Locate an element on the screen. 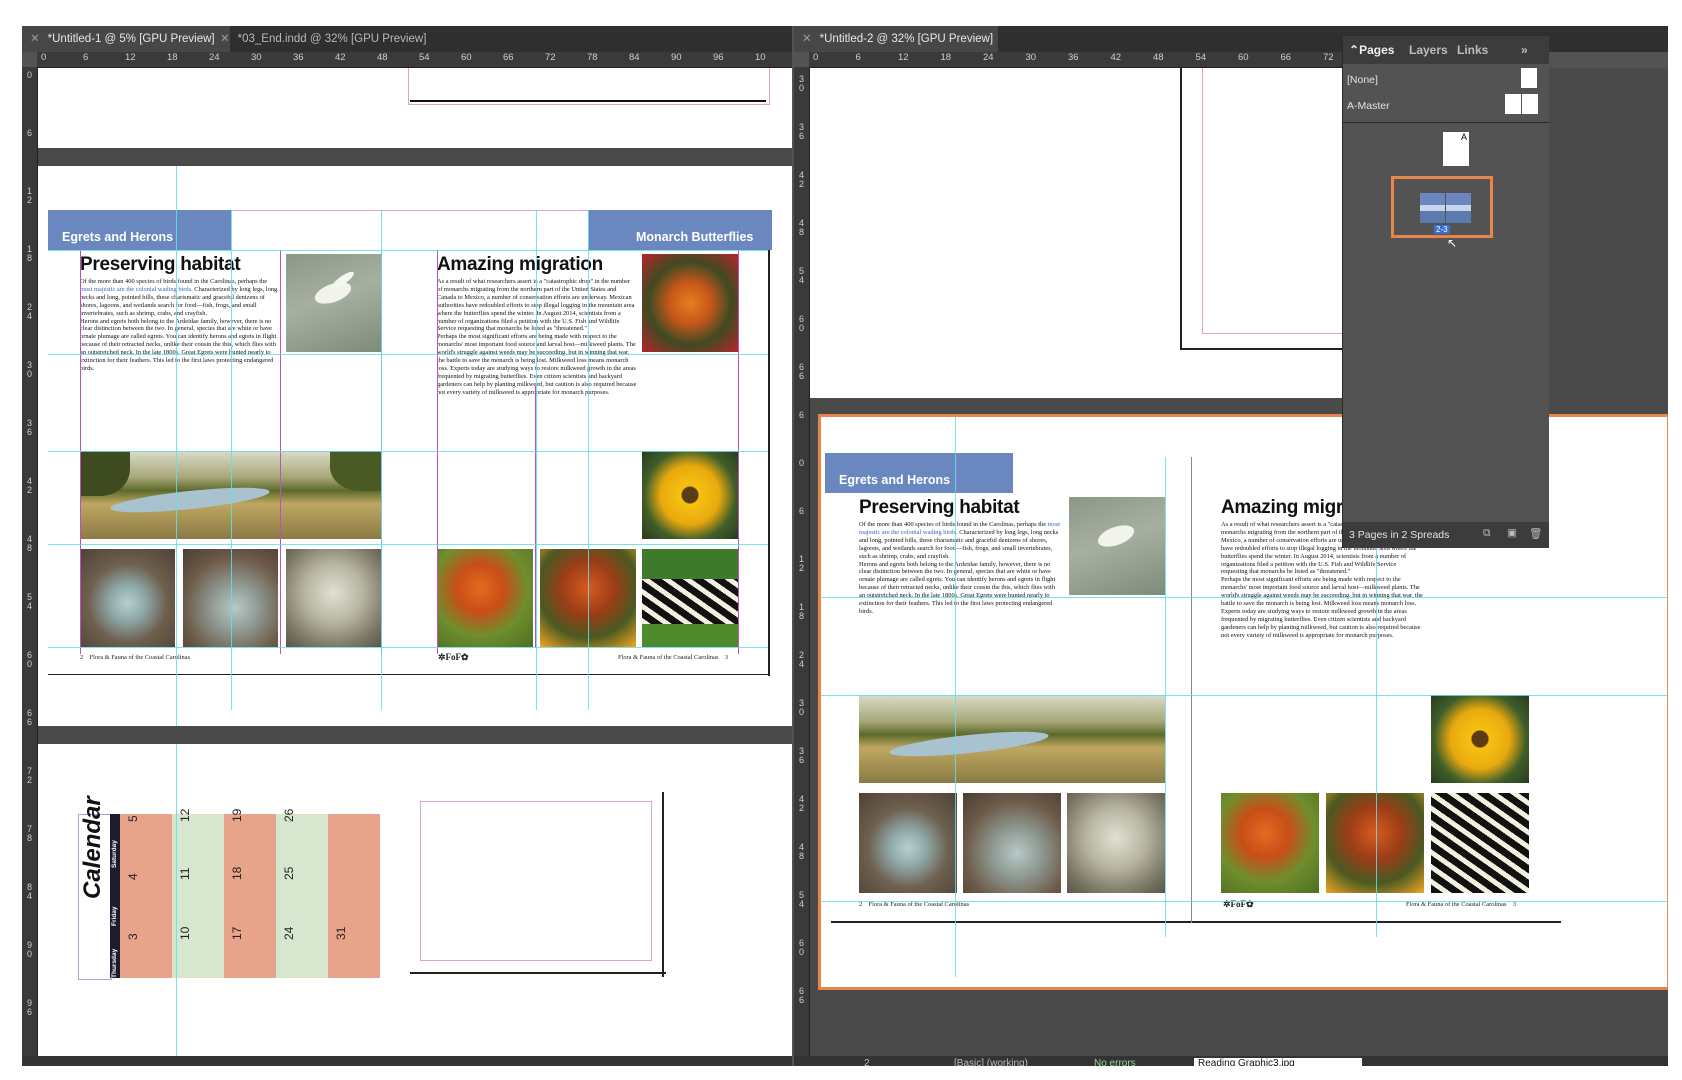 Image resolution: width=1682 pixels, height=1080 pixels. ruler-tick-label: 6 6 is located at coordinates (29, 717).